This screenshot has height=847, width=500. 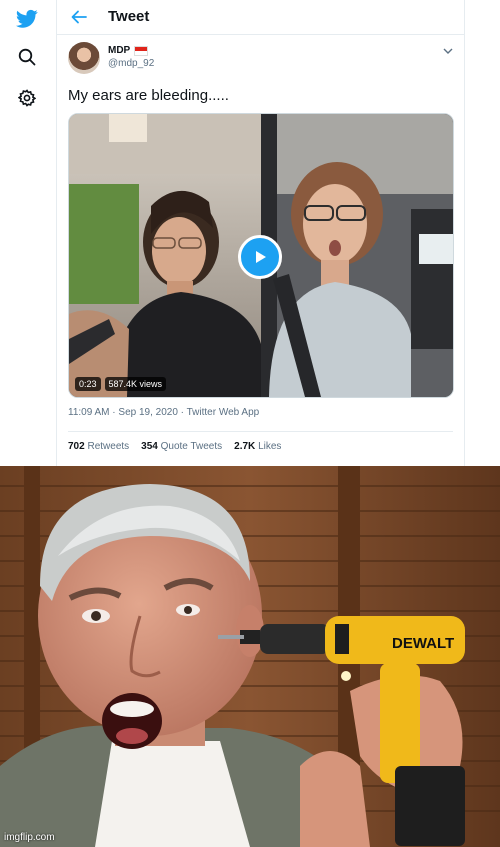 I want to click on back-arrow-icon, so click(x=79, y=17).